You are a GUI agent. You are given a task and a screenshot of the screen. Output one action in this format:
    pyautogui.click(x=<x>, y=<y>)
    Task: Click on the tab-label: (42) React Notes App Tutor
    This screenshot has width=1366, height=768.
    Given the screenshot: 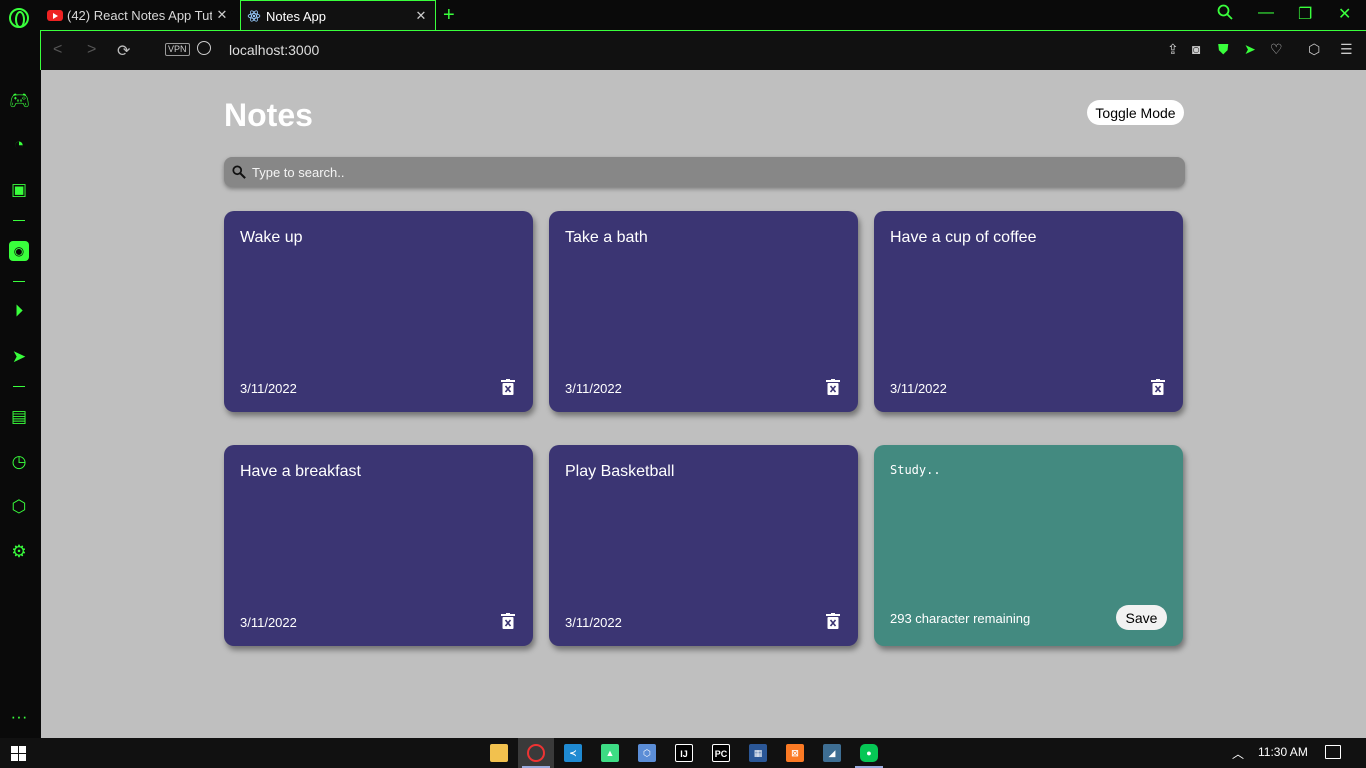 What is the action you would take?
    pyautogui.click(x=139, y=15)
    